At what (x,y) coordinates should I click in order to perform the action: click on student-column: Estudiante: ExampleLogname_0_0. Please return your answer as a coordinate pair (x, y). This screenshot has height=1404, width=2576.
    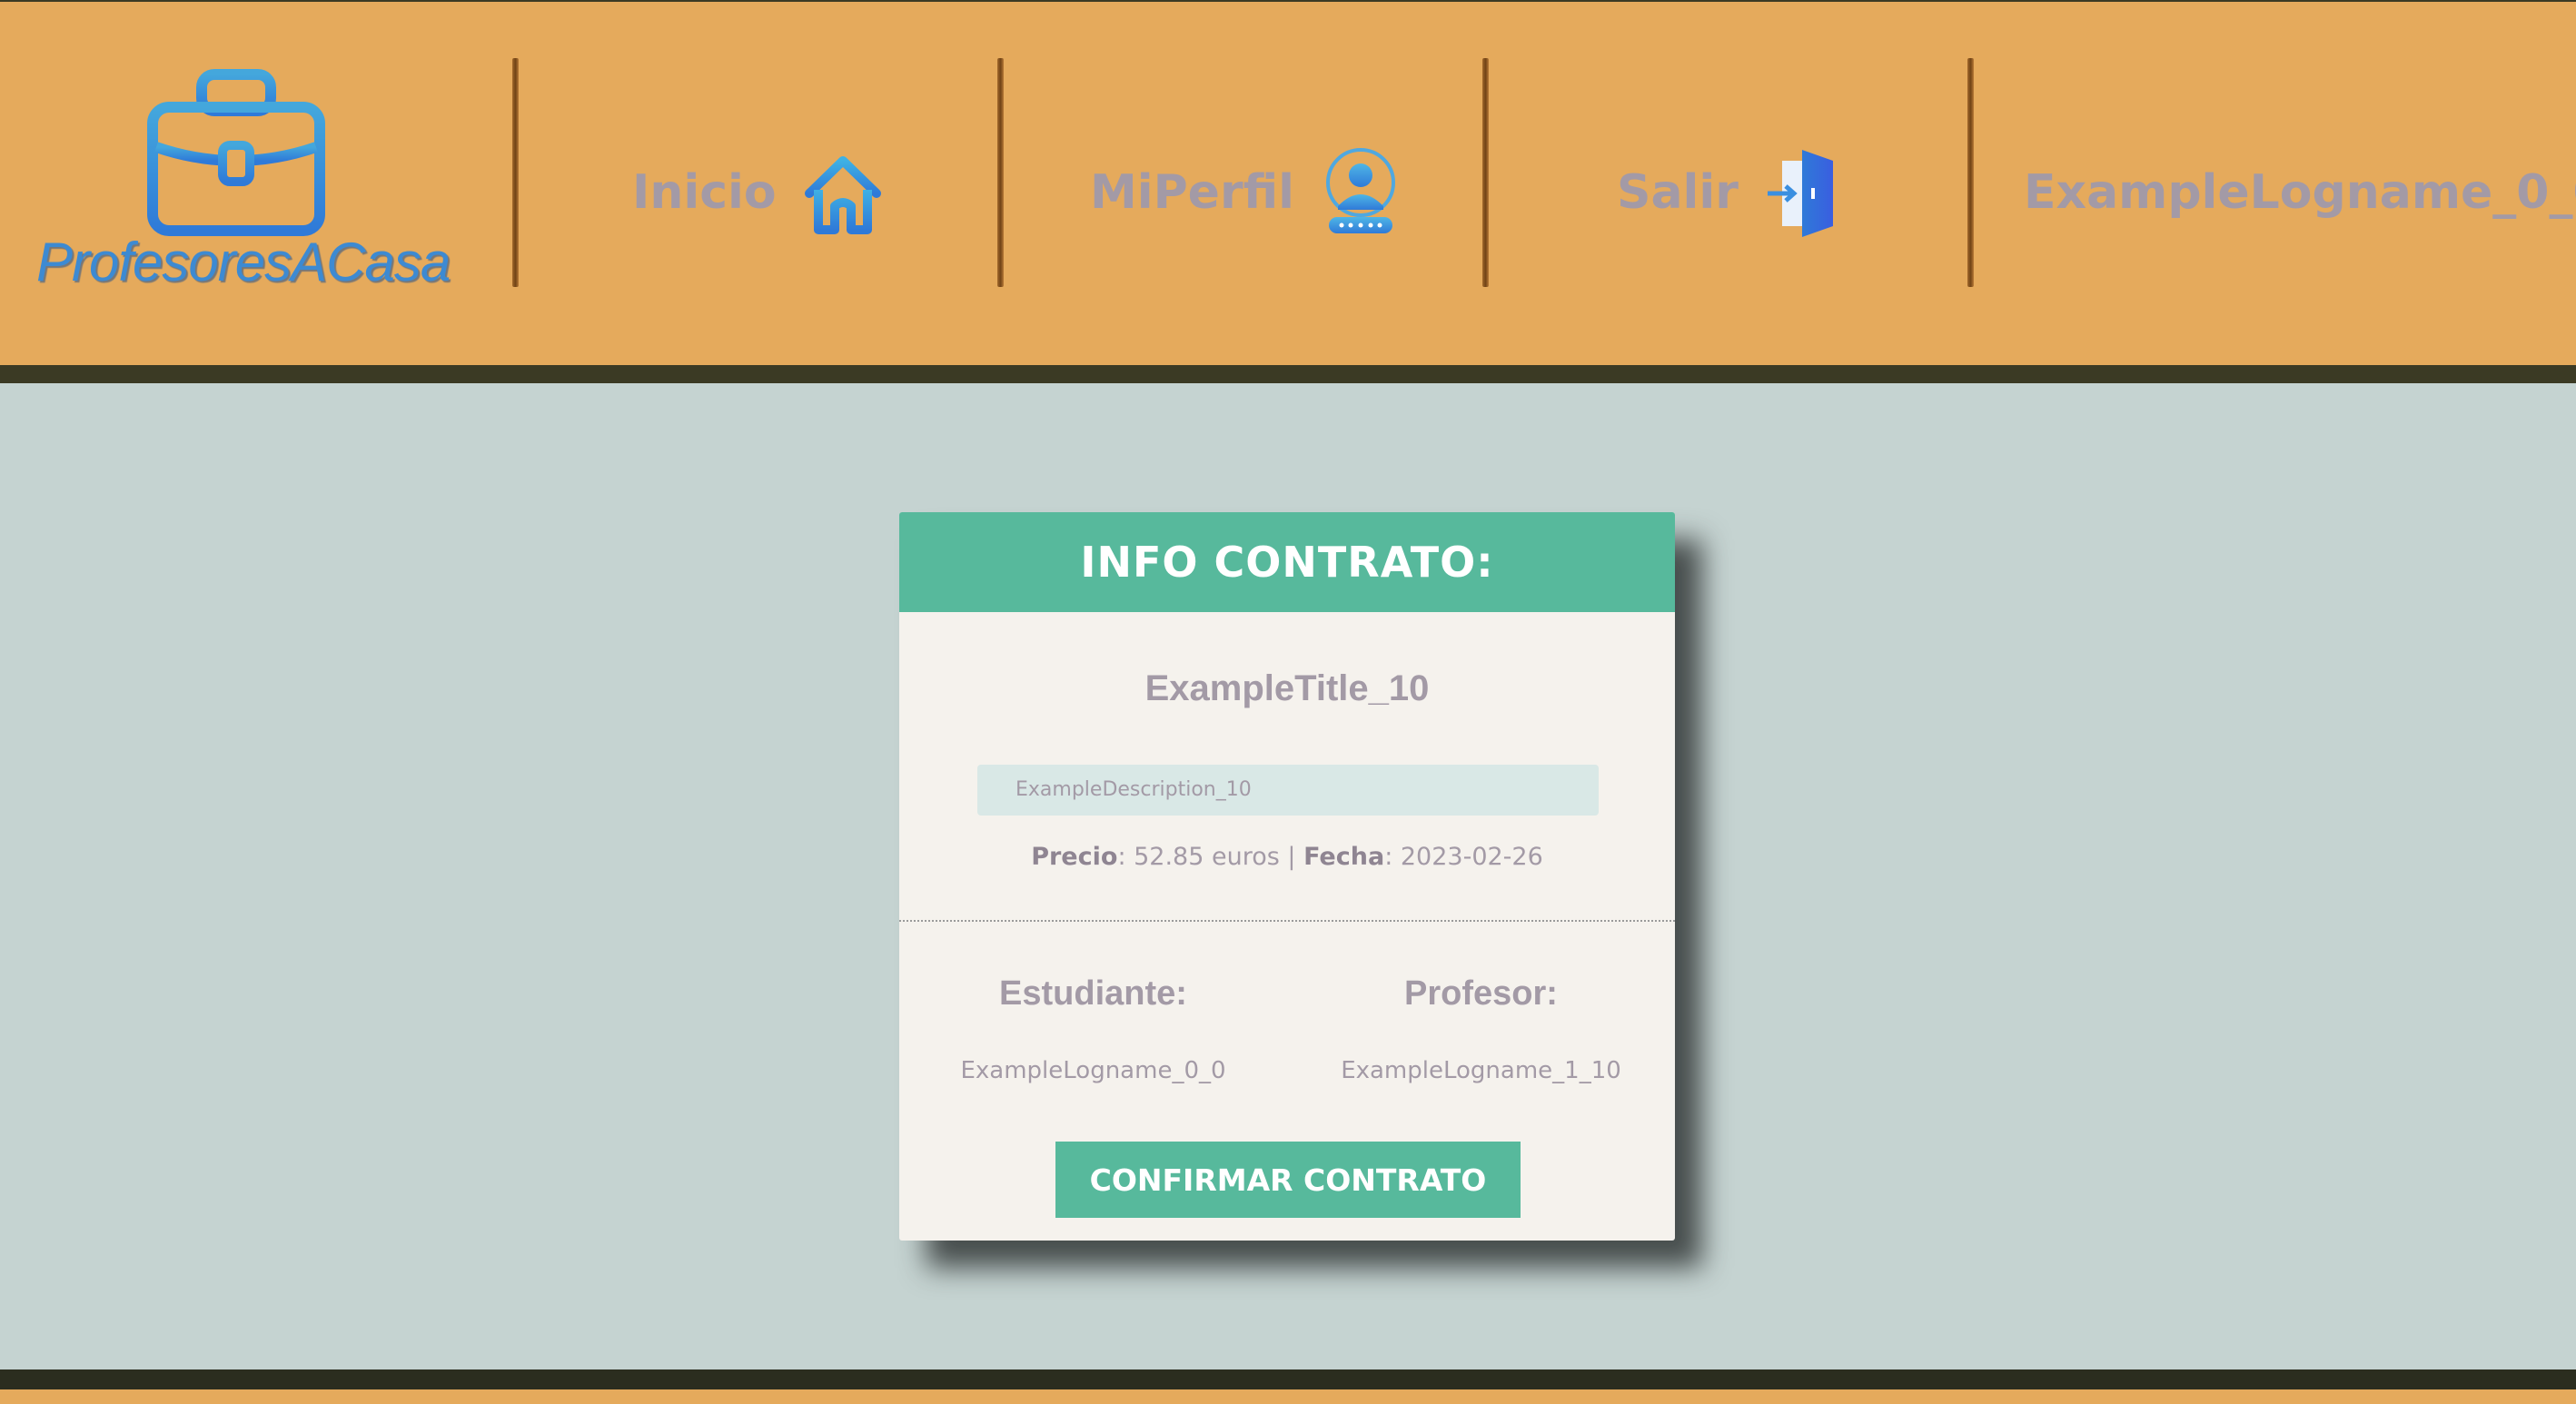
    Looking at the image, I should click on (1093, 1025).